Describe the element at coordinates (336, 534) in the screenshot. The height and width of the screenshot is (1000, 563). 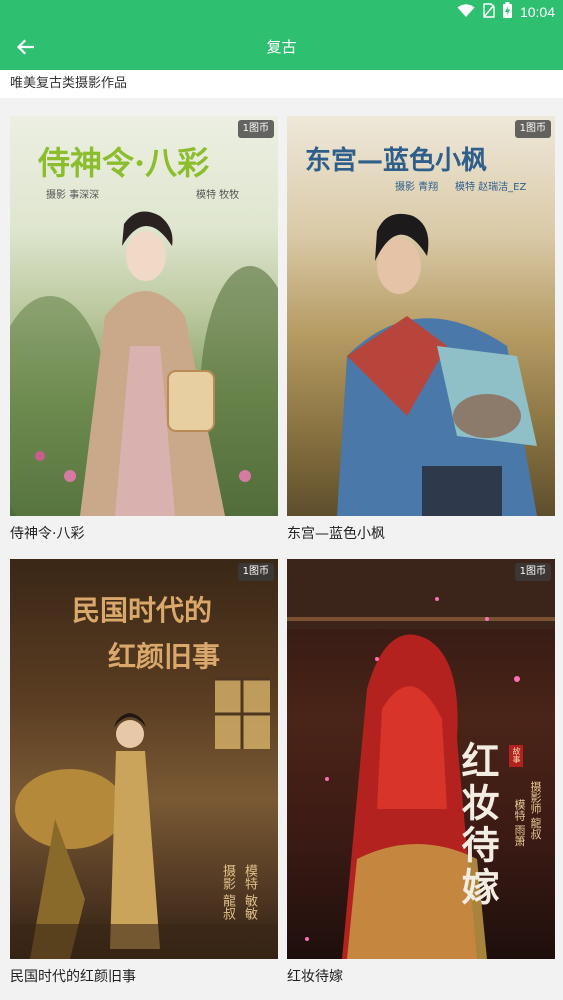
I see `work-caption: 东宫—蓝色小枫` at that location.